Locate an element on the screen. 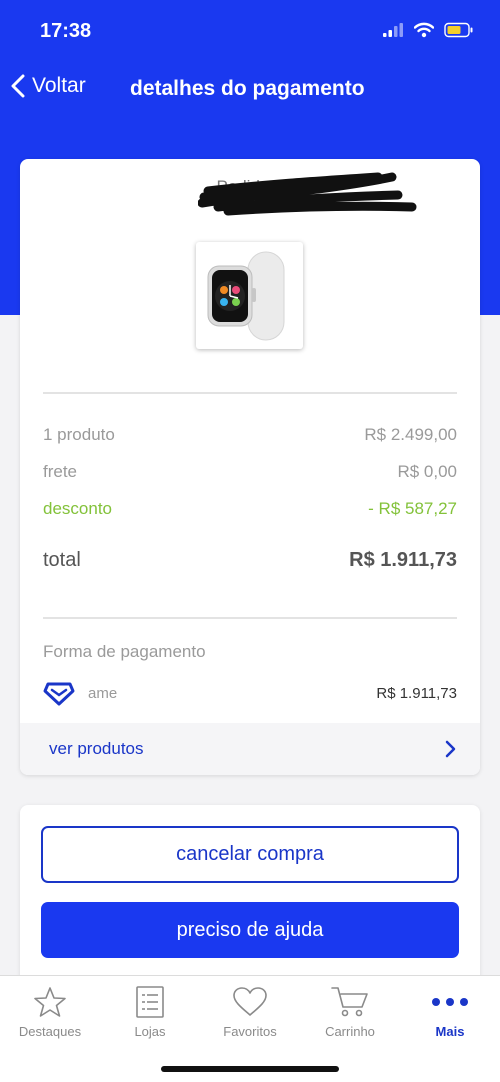  tab-mais: Mais is located at coordinates (450, 1016).